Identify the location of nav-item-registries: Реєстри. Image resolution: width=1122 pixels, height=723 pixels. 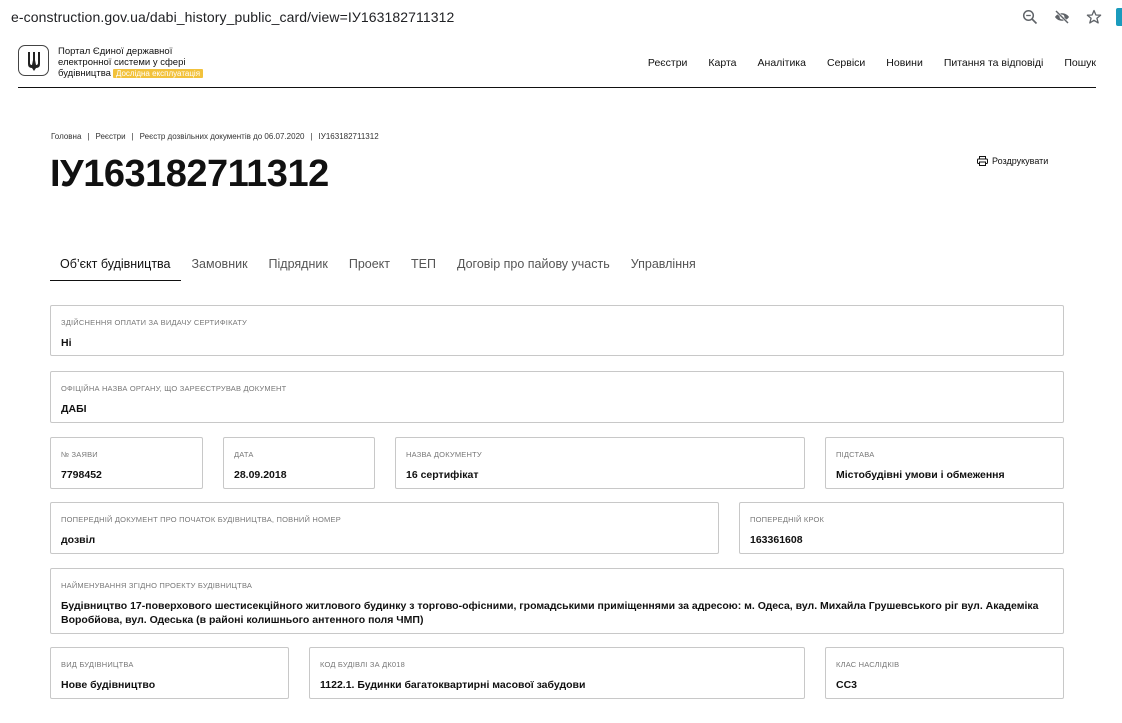
(668, 63).